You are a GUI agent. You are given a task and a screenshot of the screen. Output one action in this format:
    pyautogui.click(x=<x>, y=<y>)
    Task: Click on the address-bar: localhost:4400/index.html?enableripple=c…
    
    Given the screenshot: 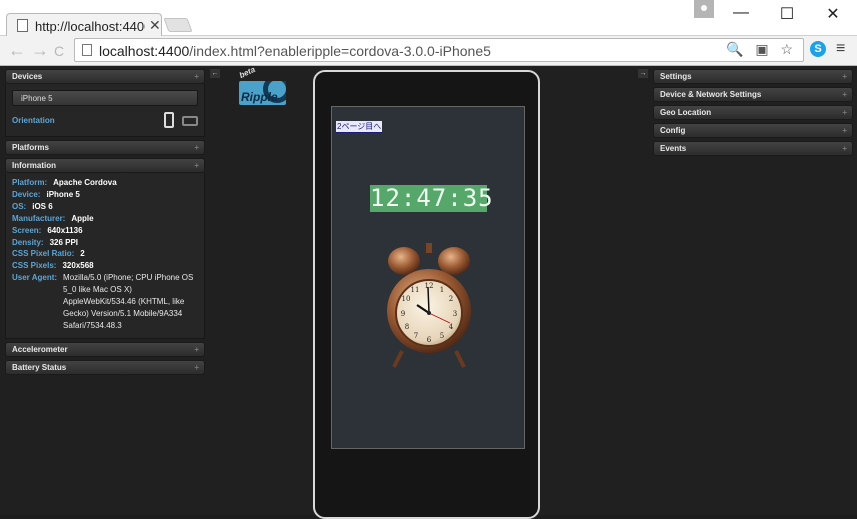 What is the action you would take?
    pyautogui.click(x=439, y=50)
    